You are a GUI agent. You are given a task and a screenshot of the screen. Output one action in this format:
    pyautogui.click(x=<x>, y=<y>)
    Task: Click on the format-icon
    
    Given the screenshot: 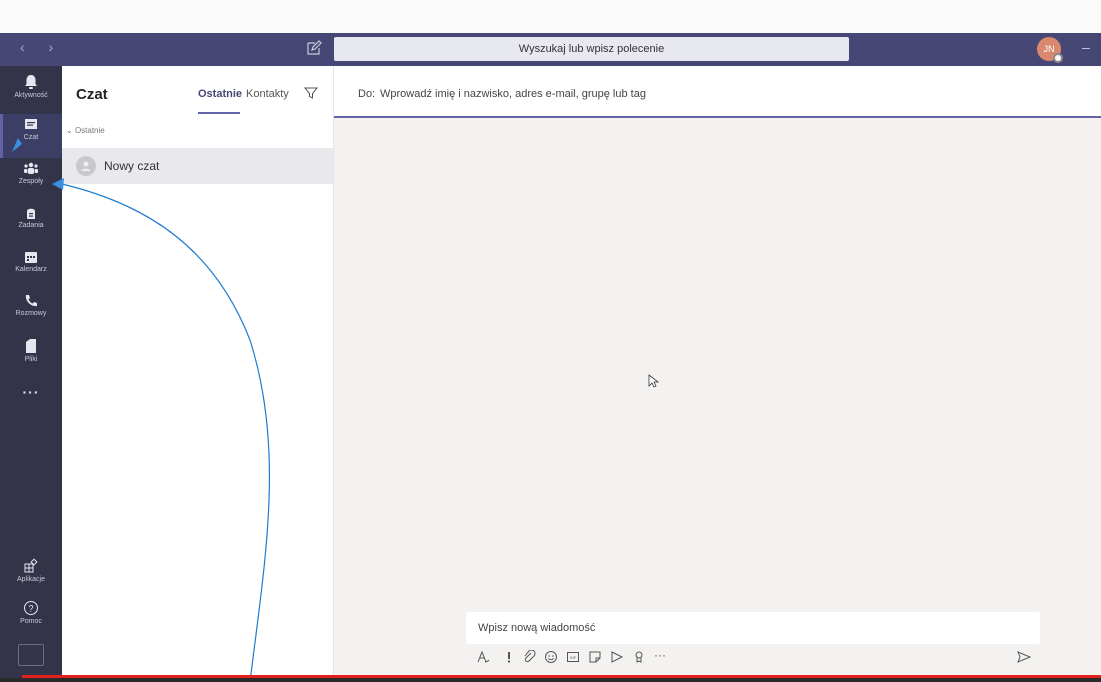 What is the action you would take?
    pyautogui.click(x=483, y=657)
    